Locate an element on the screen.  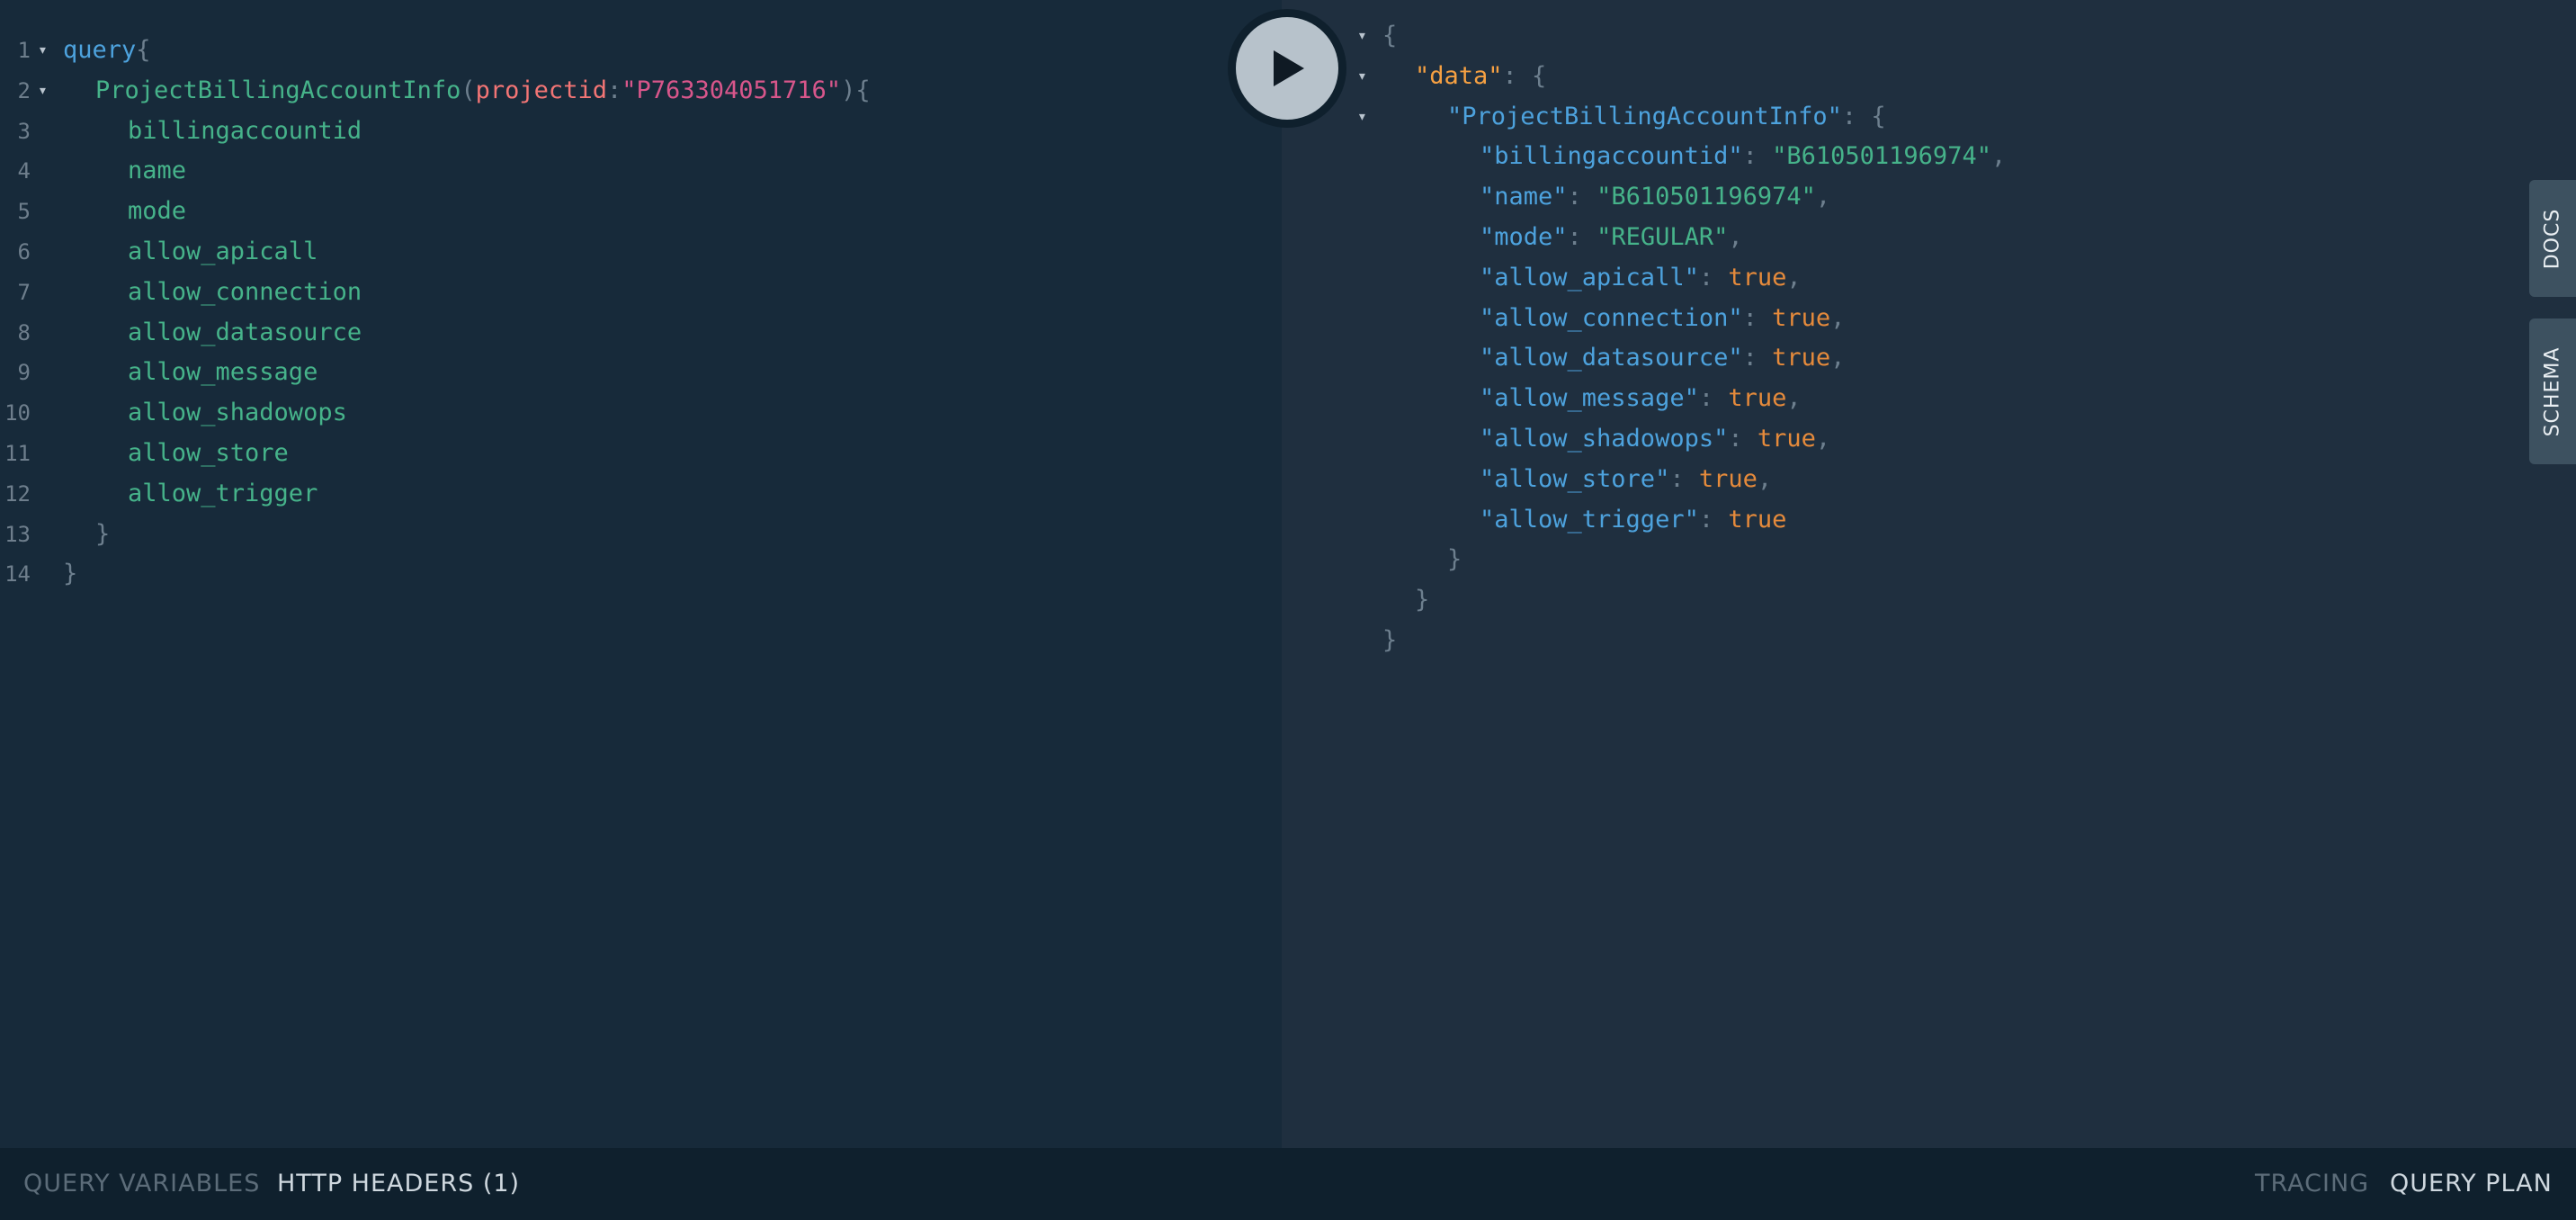
code-token: allow_store is located at coordinates (208, 453).